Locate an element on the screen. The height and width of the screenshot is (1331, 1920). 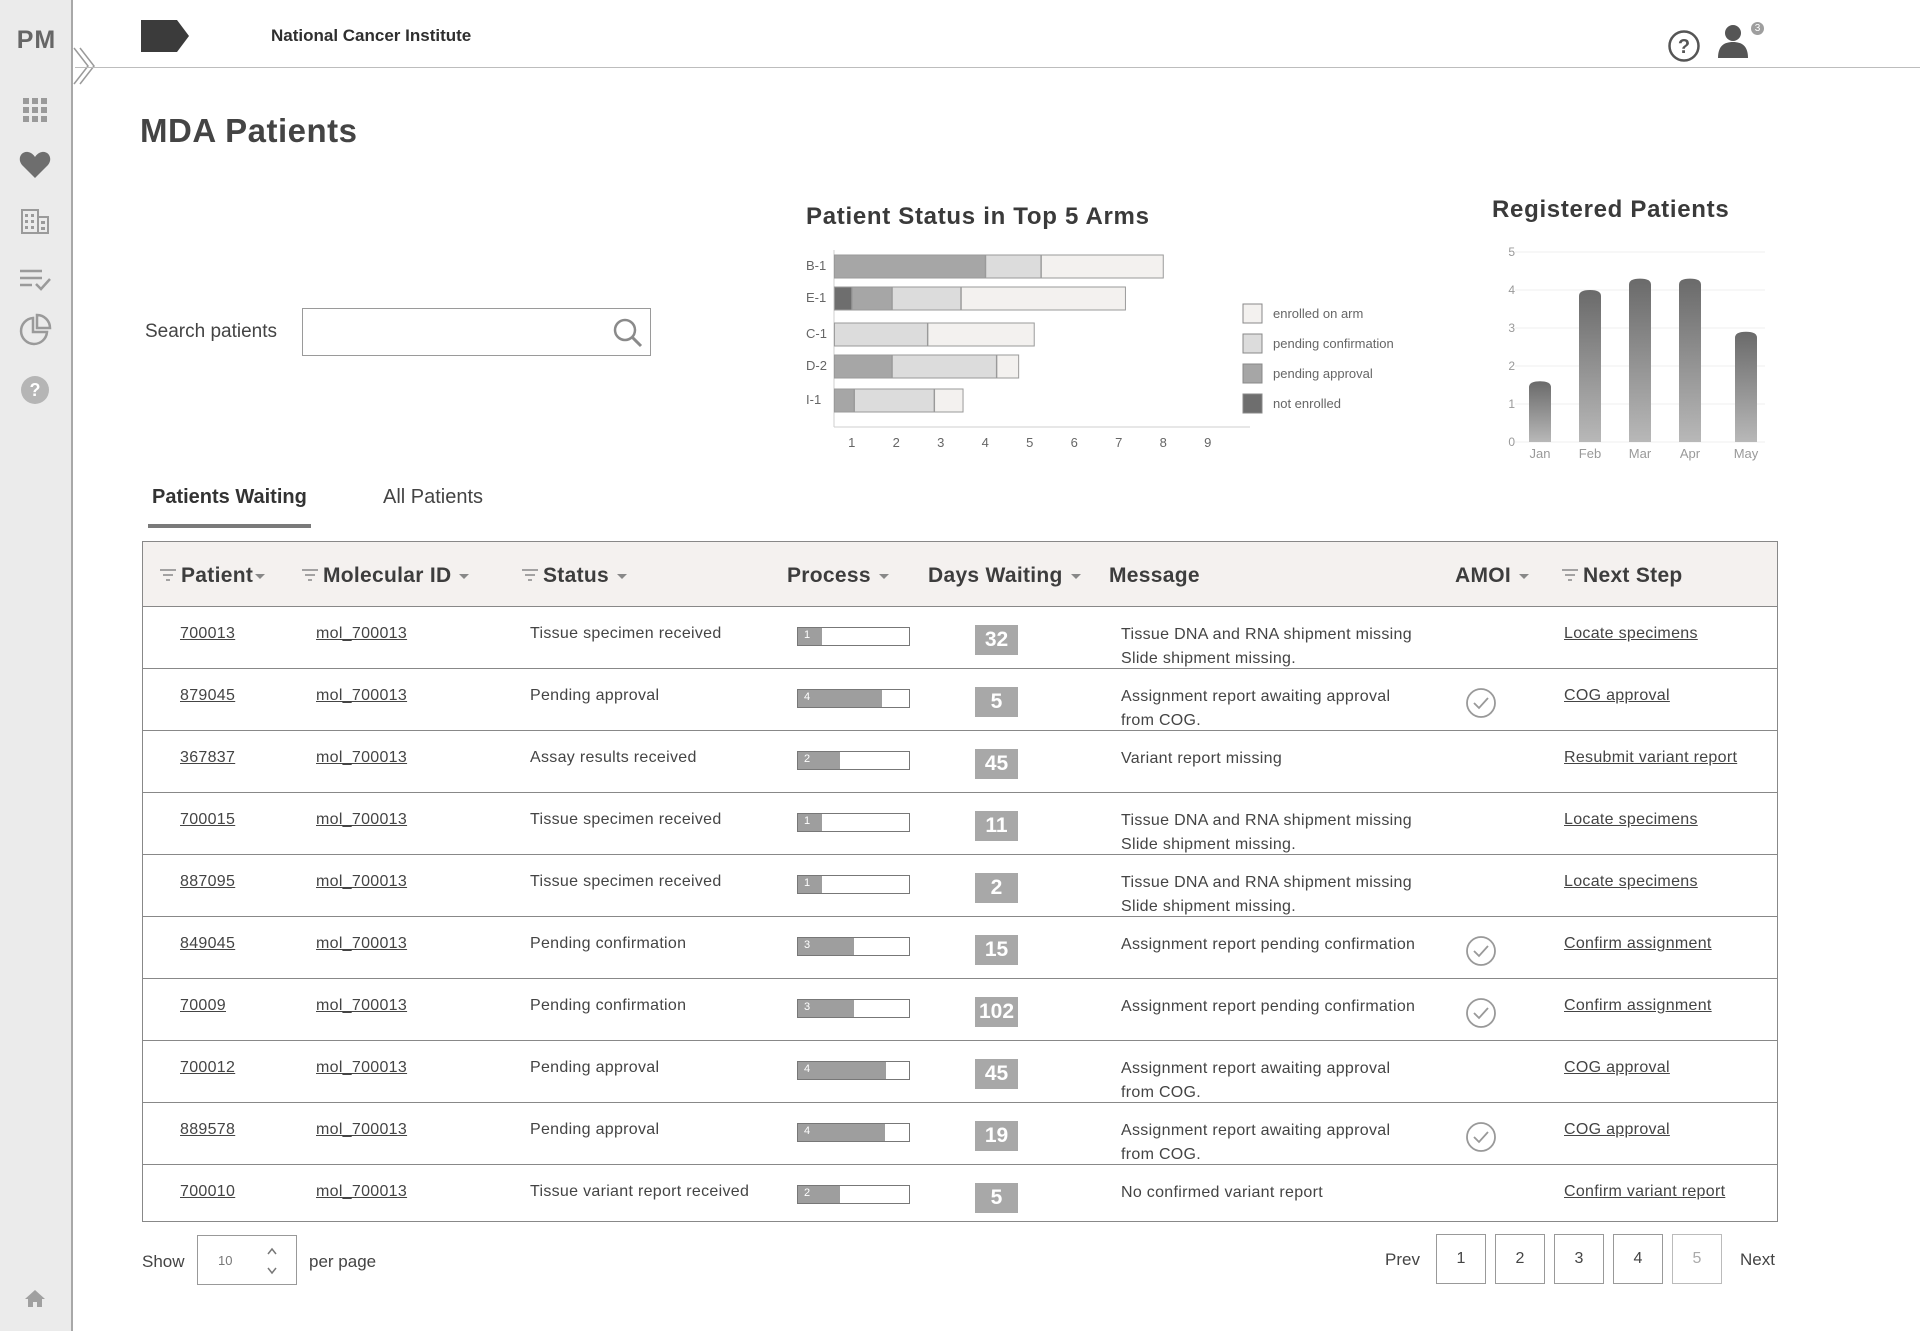
column-bar is located at coordinates (1640, 360).